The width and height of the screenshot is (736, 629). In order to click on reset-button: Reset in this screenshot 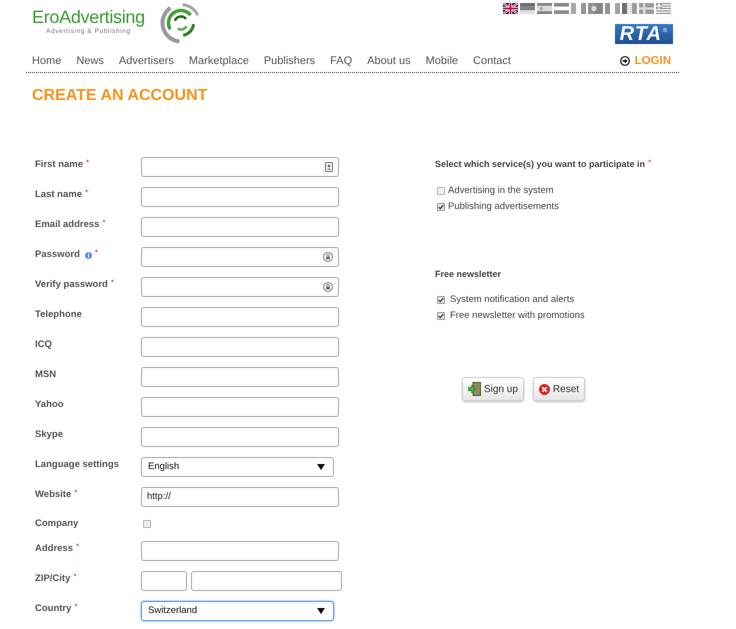, I will do `click(559, 389)`.